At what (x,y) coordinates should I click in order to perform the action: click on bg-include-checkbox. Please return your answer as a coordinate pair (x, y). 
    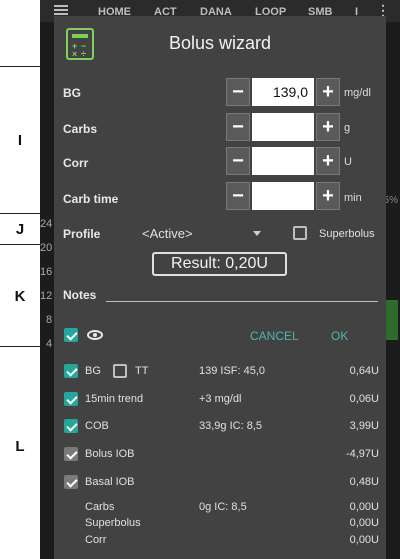
    Looking at the image, I should click on (71, 371).